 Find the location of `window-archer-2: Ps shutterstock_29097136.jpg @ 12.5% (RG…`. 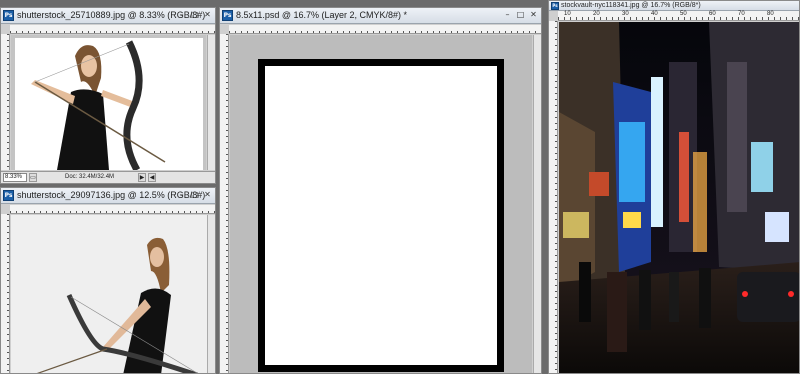

window-archer-2: Ps shutterstock_29097136.jpg @ 12.5% (RG… is located at coordinates (108, 280).